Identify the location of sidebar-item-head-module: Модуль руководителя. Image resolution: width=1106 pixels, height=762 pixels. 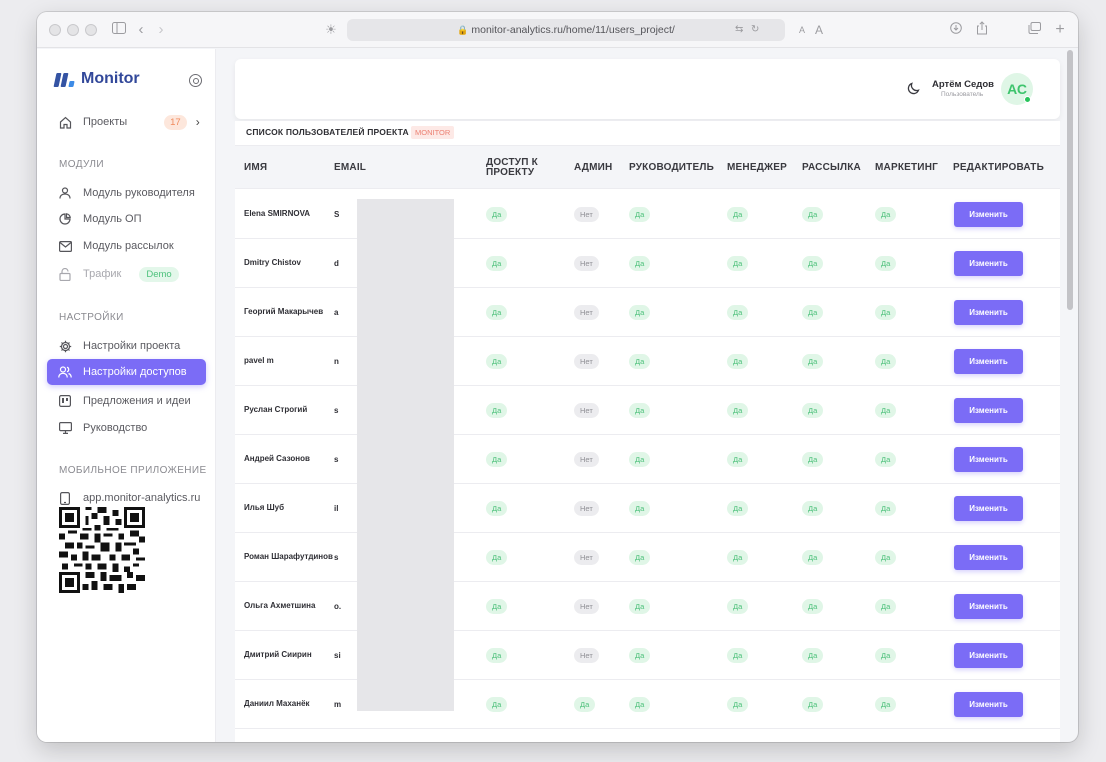
(126, 193).